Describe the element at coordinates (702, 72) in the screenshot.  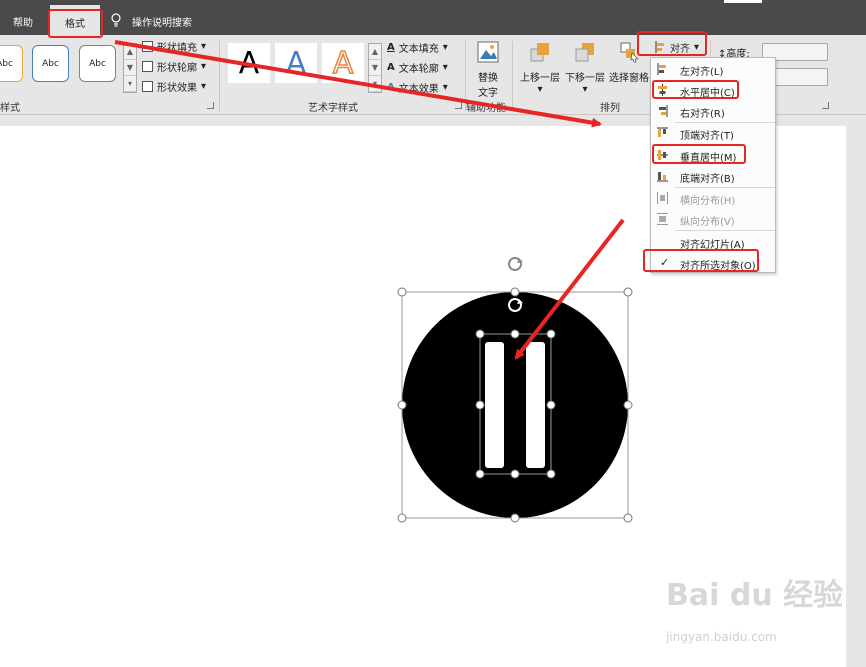
I see `menu-item-label: 左对齐(L)` at that location.